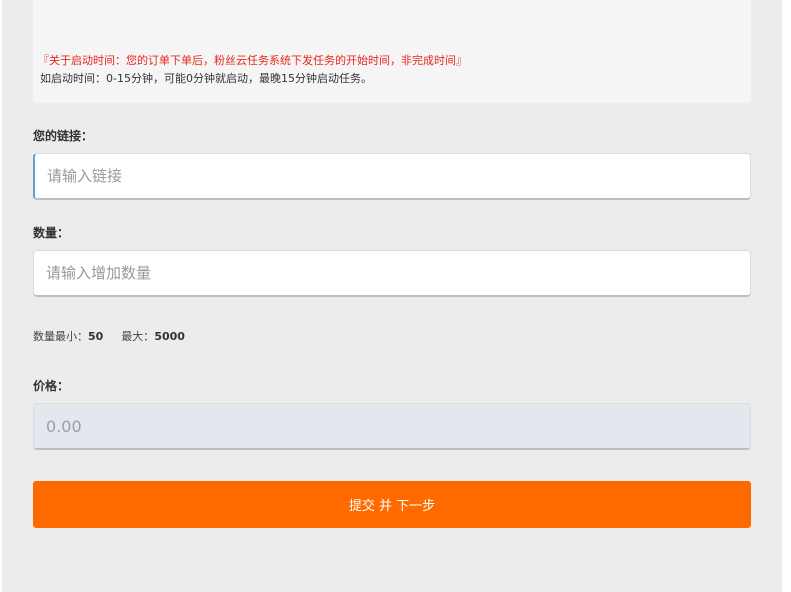  I want to click on quantity-limits: 数量最小：50 最大：5000, so click(109, 336).